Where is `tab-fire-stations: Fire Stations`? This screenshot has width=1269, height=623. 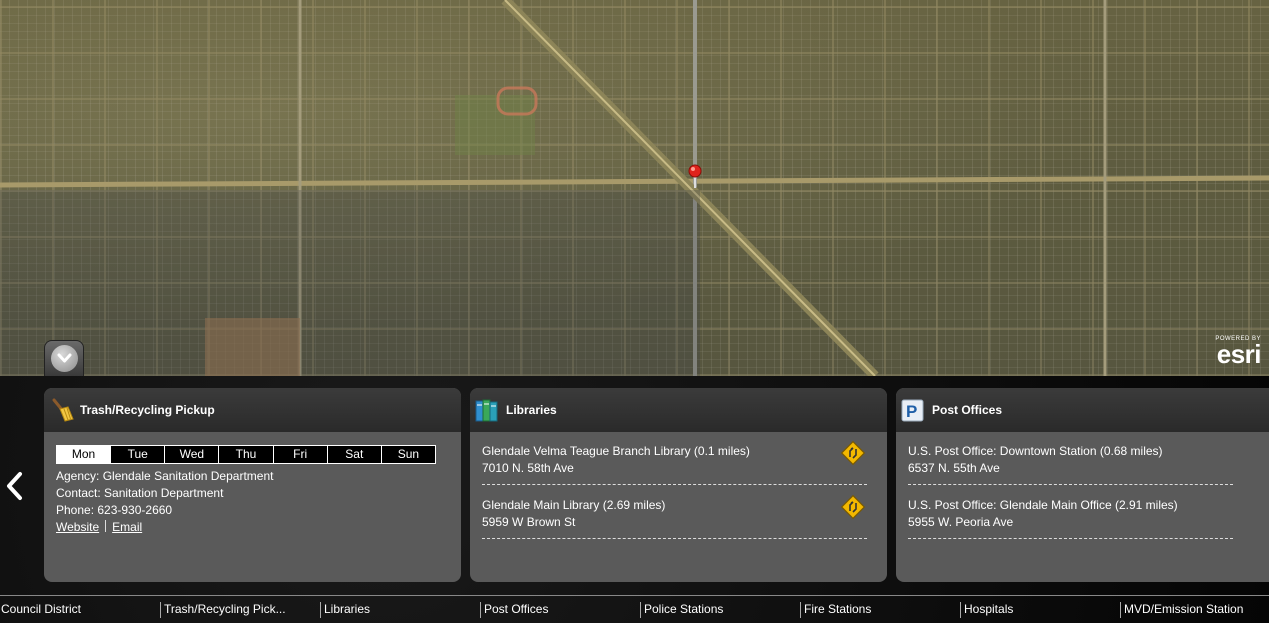 tab-fire-stations: Fire Stations is located at coordinates (880, 609).